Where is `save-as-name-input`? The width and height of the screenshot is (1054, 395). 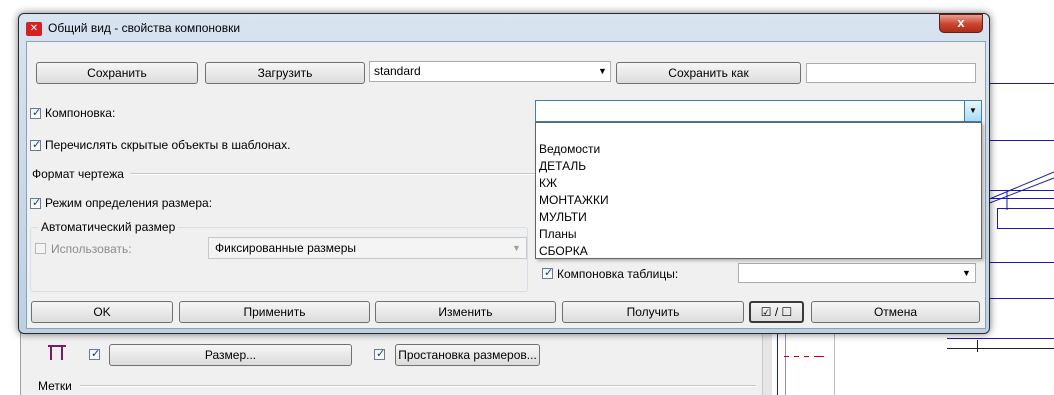 save-as-name-input is located at coordinates (891, 73).